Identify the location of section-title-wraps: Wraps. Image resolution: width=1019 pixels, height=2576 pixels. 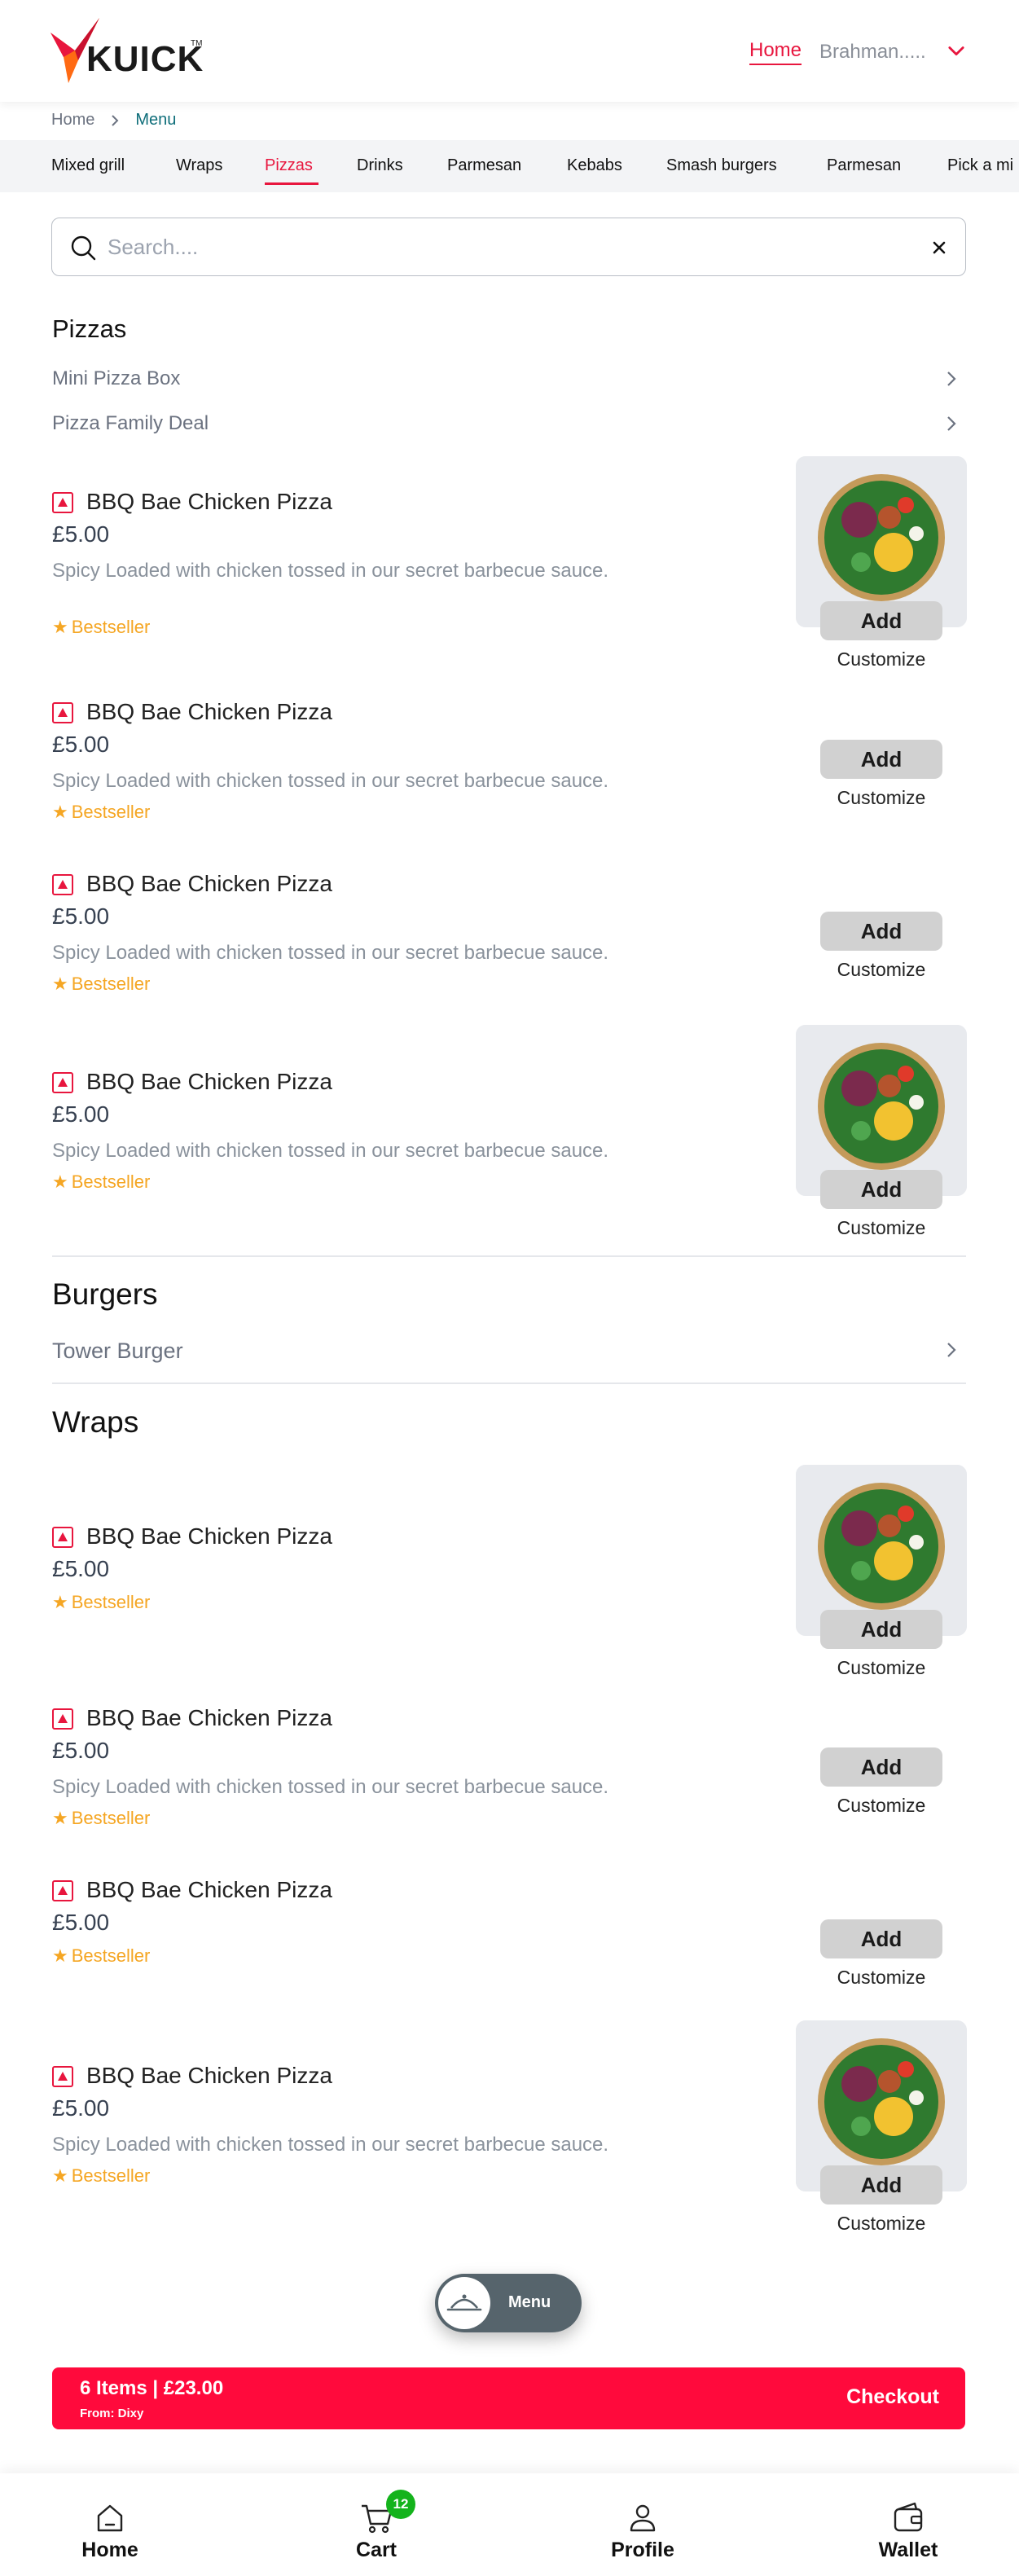
(95, 1422).